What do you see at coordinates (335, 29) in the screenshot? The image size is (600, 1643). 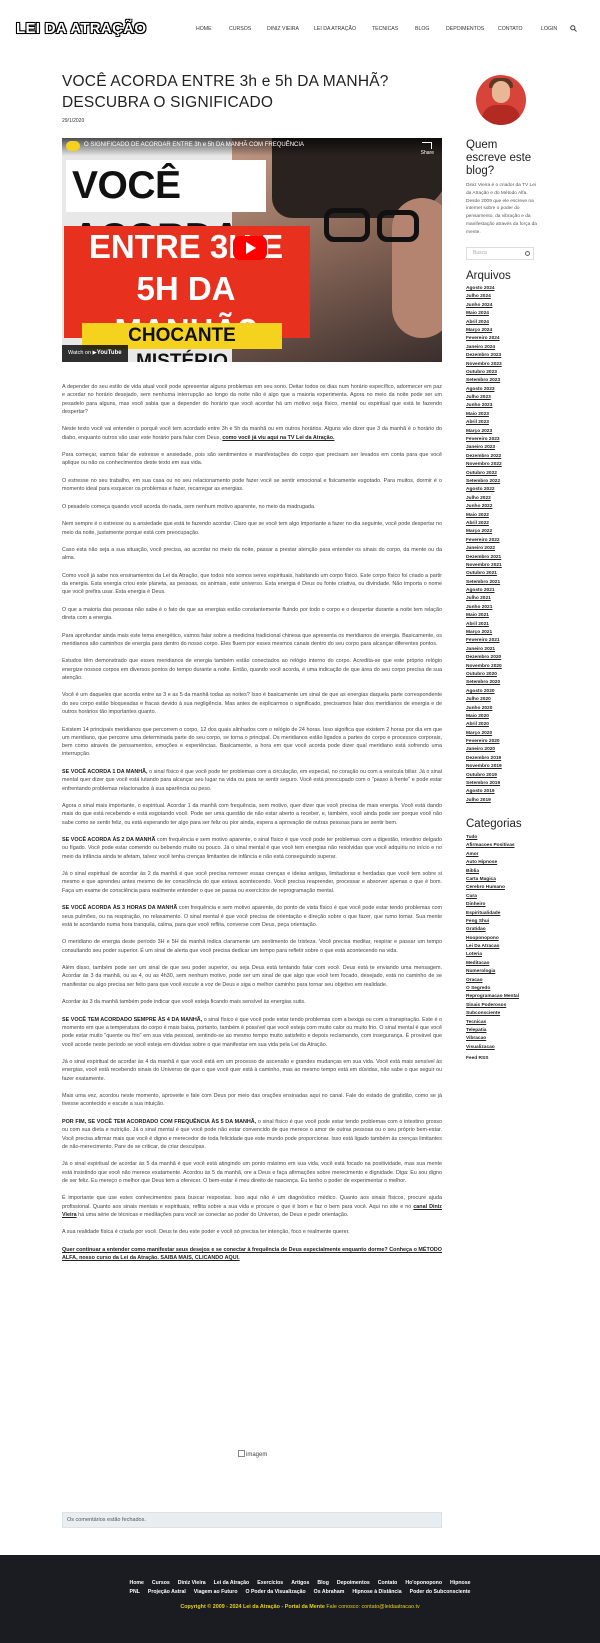 I see `nav-lei-da-atracao: LEI DA ATRAÇÃO` at bounding box center [335, 29].